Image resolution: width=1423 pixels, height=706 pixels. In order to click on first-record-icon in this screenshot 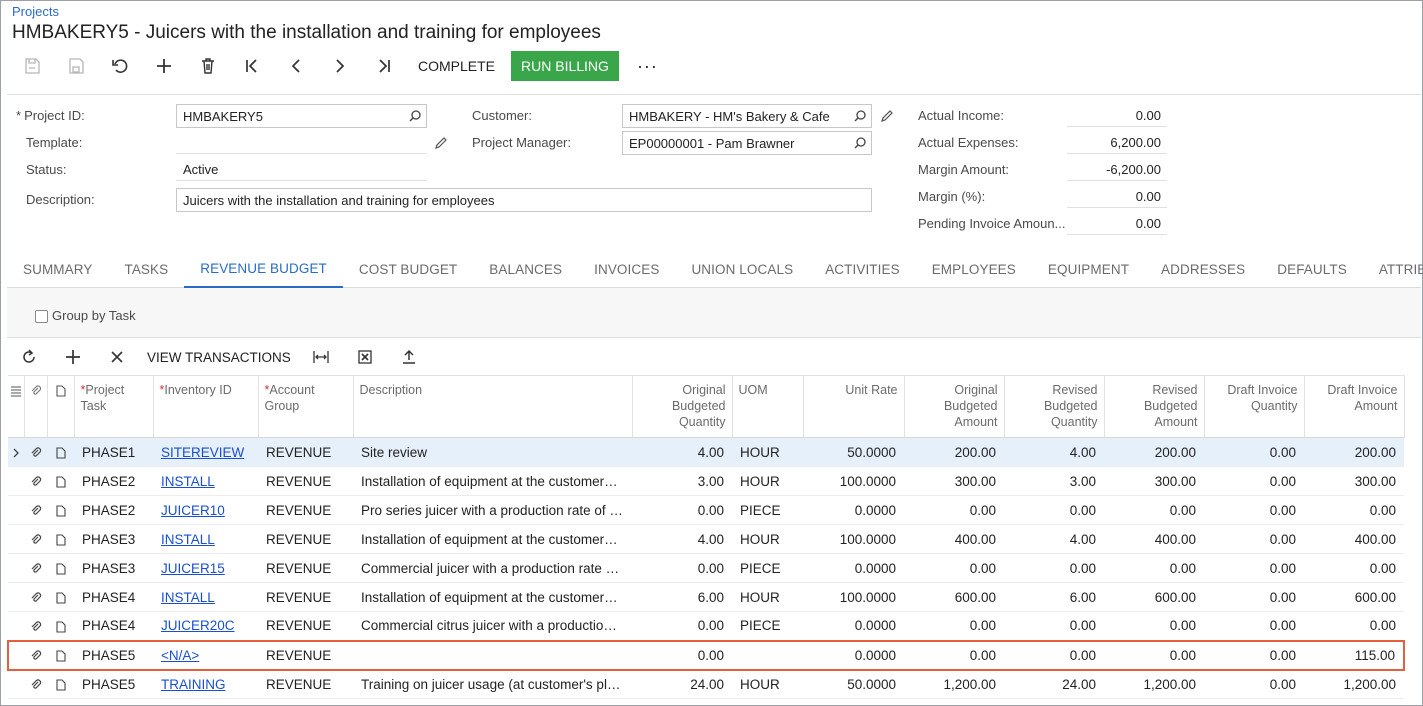, I will do `click(252, 66)`.